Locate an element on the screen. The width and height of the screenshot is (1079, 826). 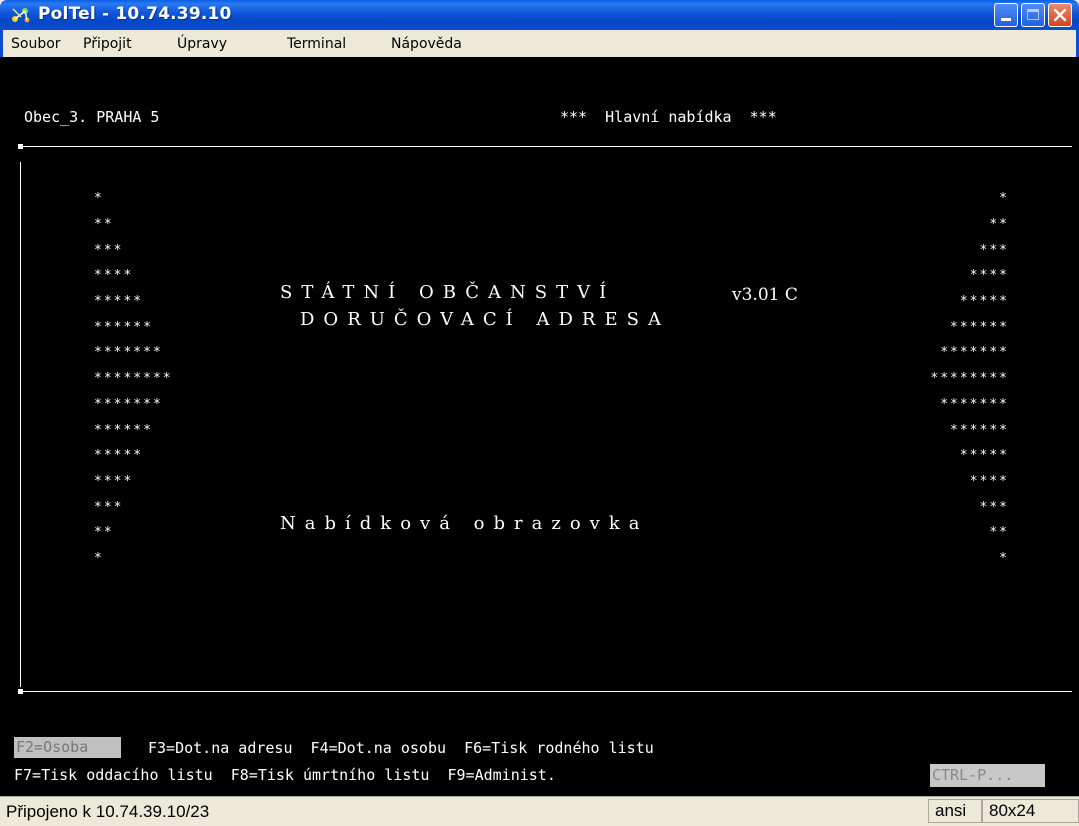
menu-terminal: Terminal is located at coordinates (316, 44).